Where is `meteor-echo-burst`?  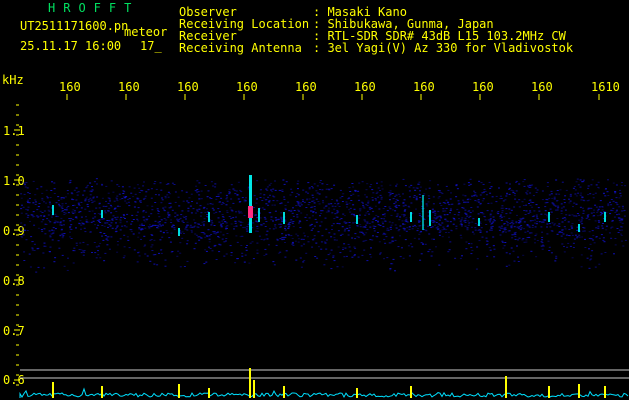
meteor-echo-burst is located at coordinates (250, 212).